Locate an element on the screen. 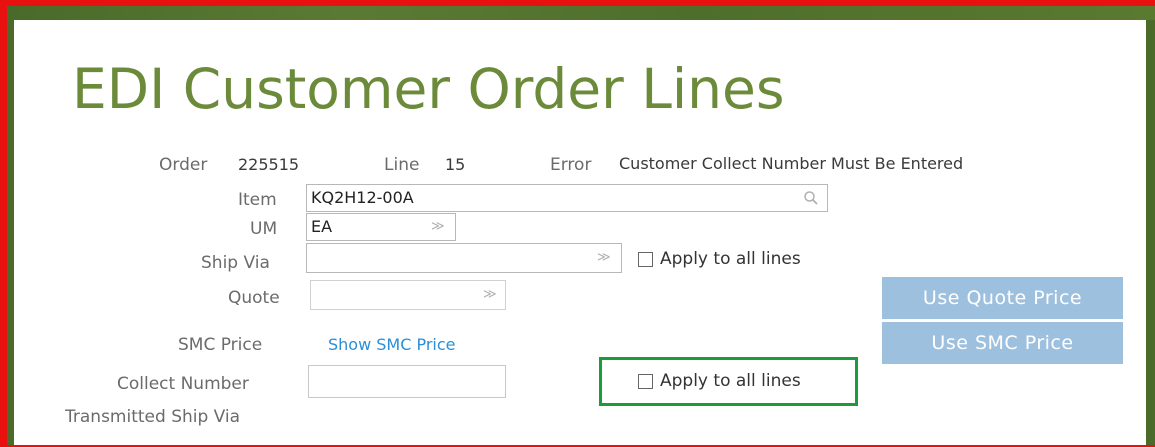  order-label: Order is located at coordinates (183, 165).